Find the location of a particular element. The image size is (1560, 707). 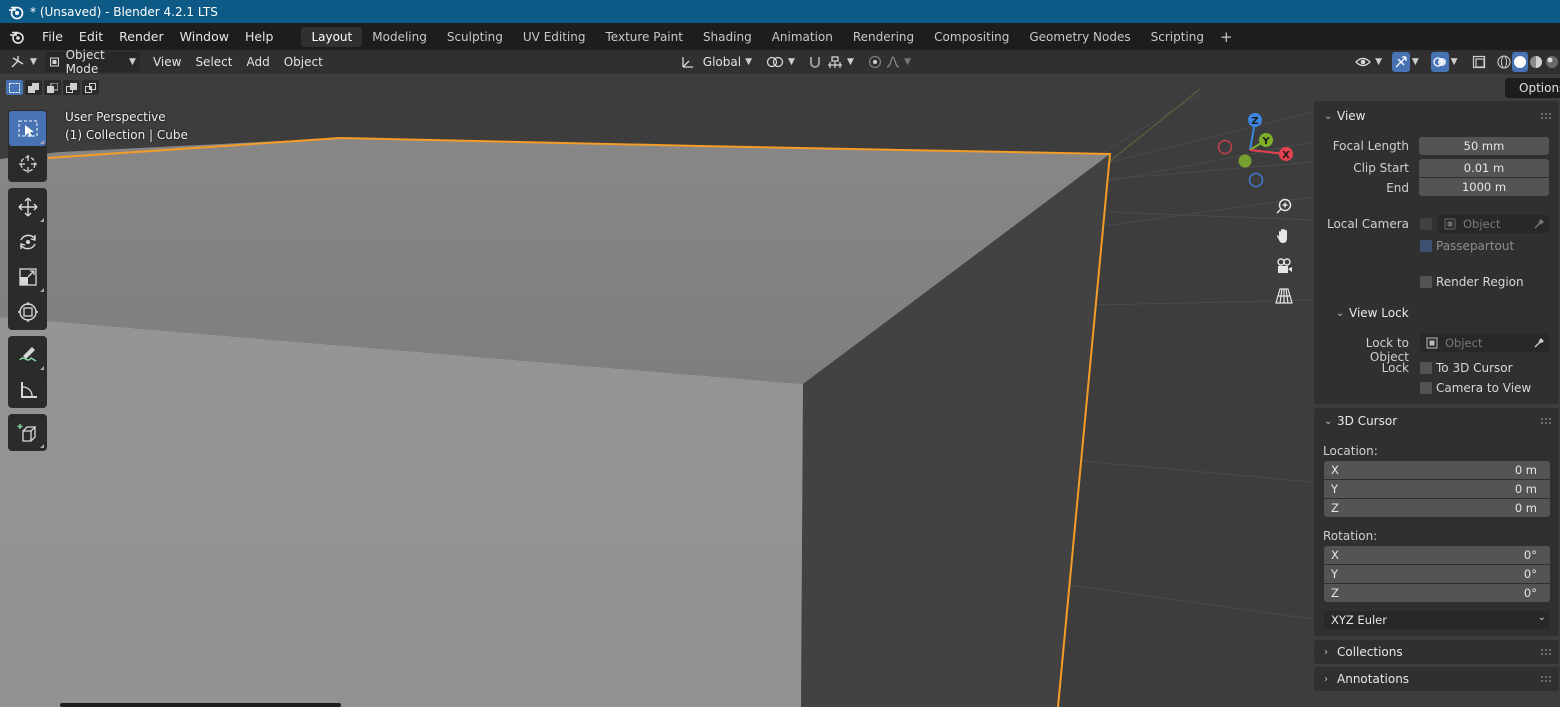

camera-to-view-checkbox is located at coordinates (1426, 388).